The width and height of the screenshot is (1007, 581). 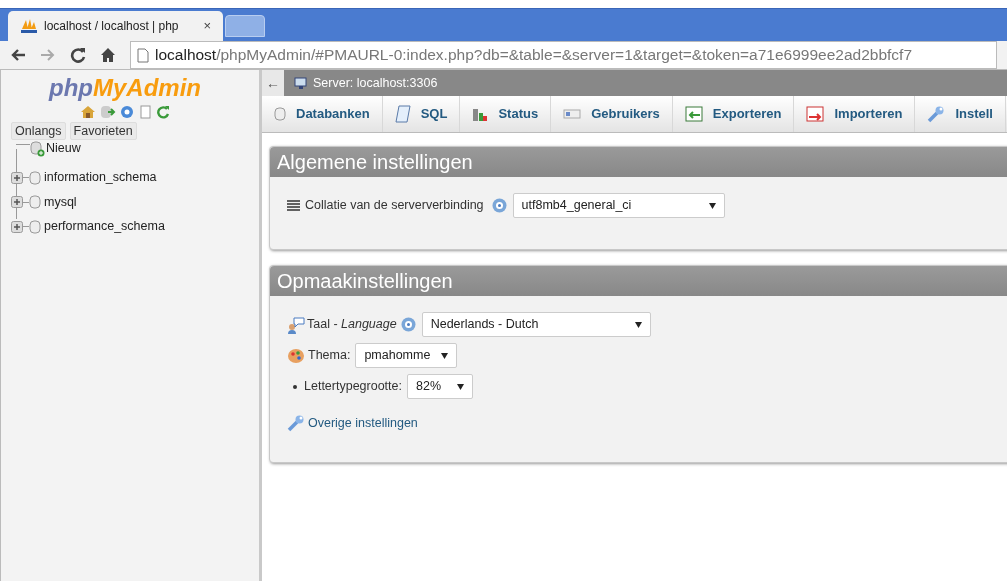 What do you see at coordinates (733, 114) in the screenshot?
I see `nav-tab: Exporteren` at bounding box center [733, 114].